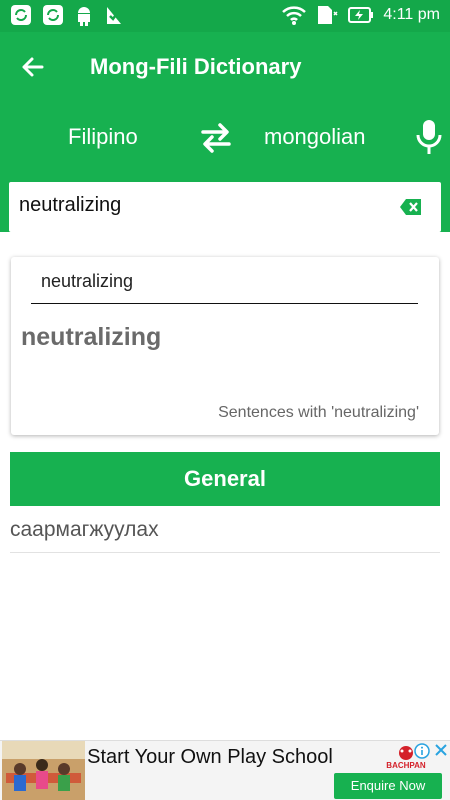 This screenshot has width=450, height=800. Describe the element at coordinates (315, 137) in the screenshot. I see `to-language-button: mongolian` at that location.